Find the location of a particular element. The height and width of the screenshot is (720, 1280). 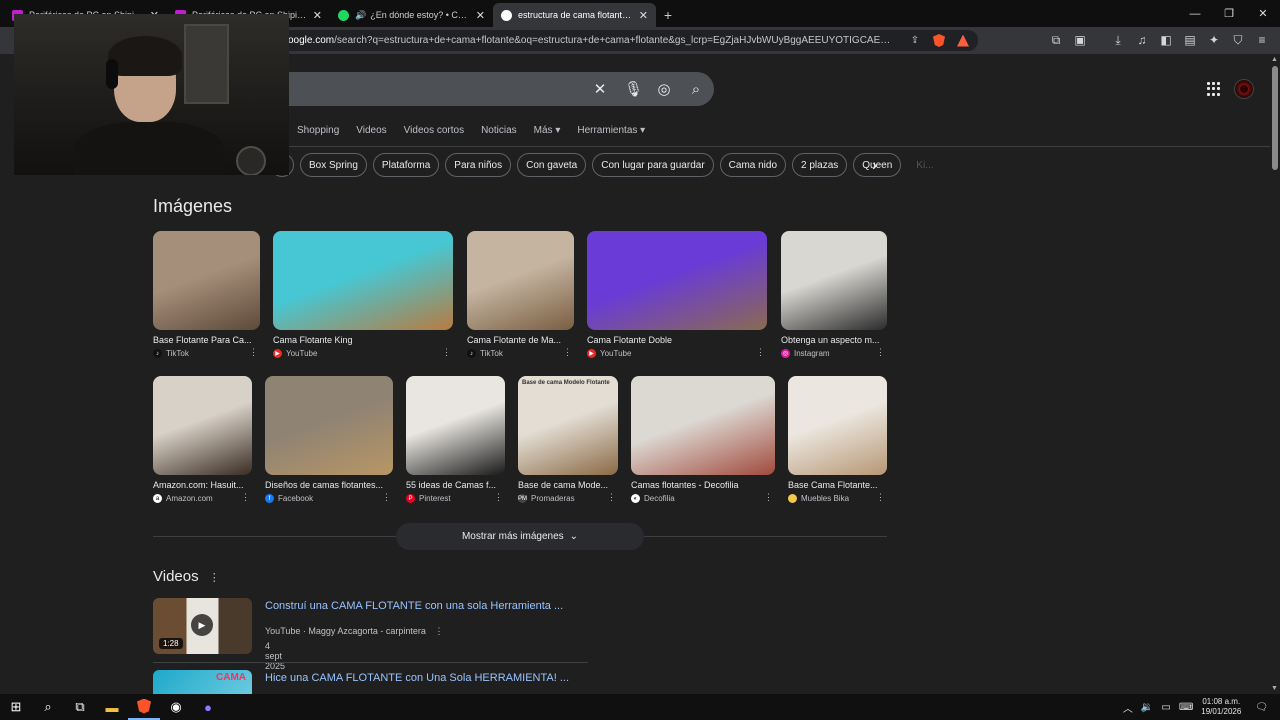

vpn-icon: ⛉ is located at coordinates (1238, 40).